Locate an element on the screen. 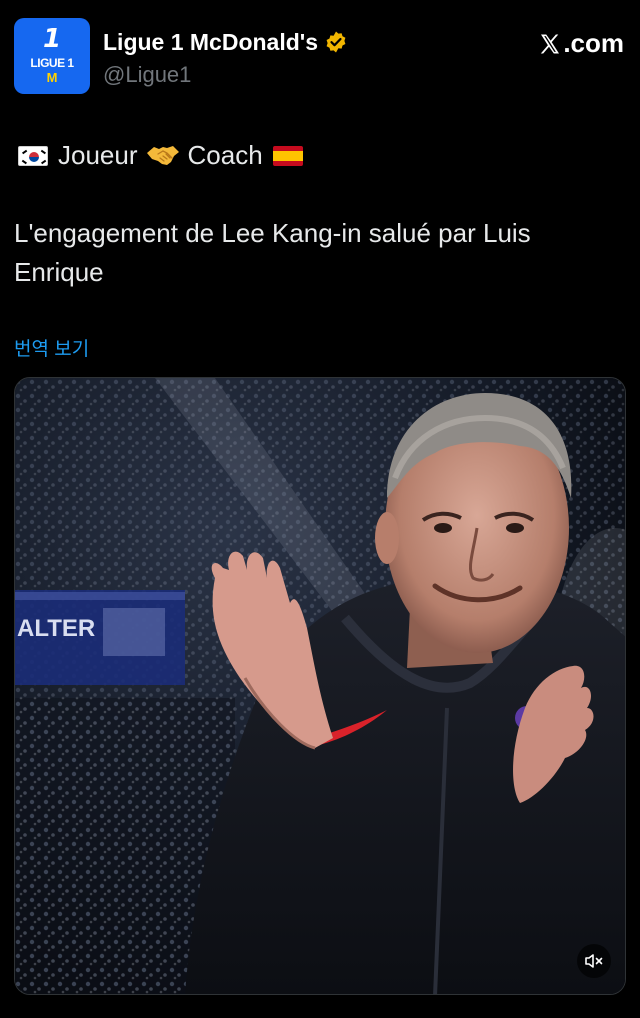 The width and height of the screenshot is (640, 1018). spain-flag-icon is located at coordinates (287, 155).